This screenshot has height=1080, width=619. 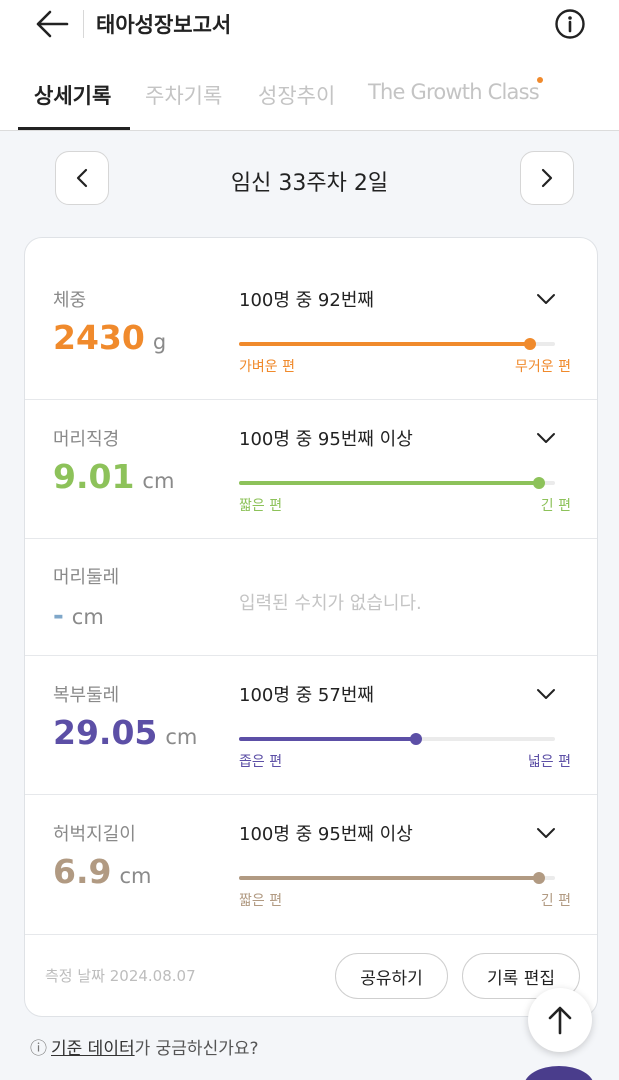 I want to click on measurement-label: 허벅지길이, so click(x=94, y=834).